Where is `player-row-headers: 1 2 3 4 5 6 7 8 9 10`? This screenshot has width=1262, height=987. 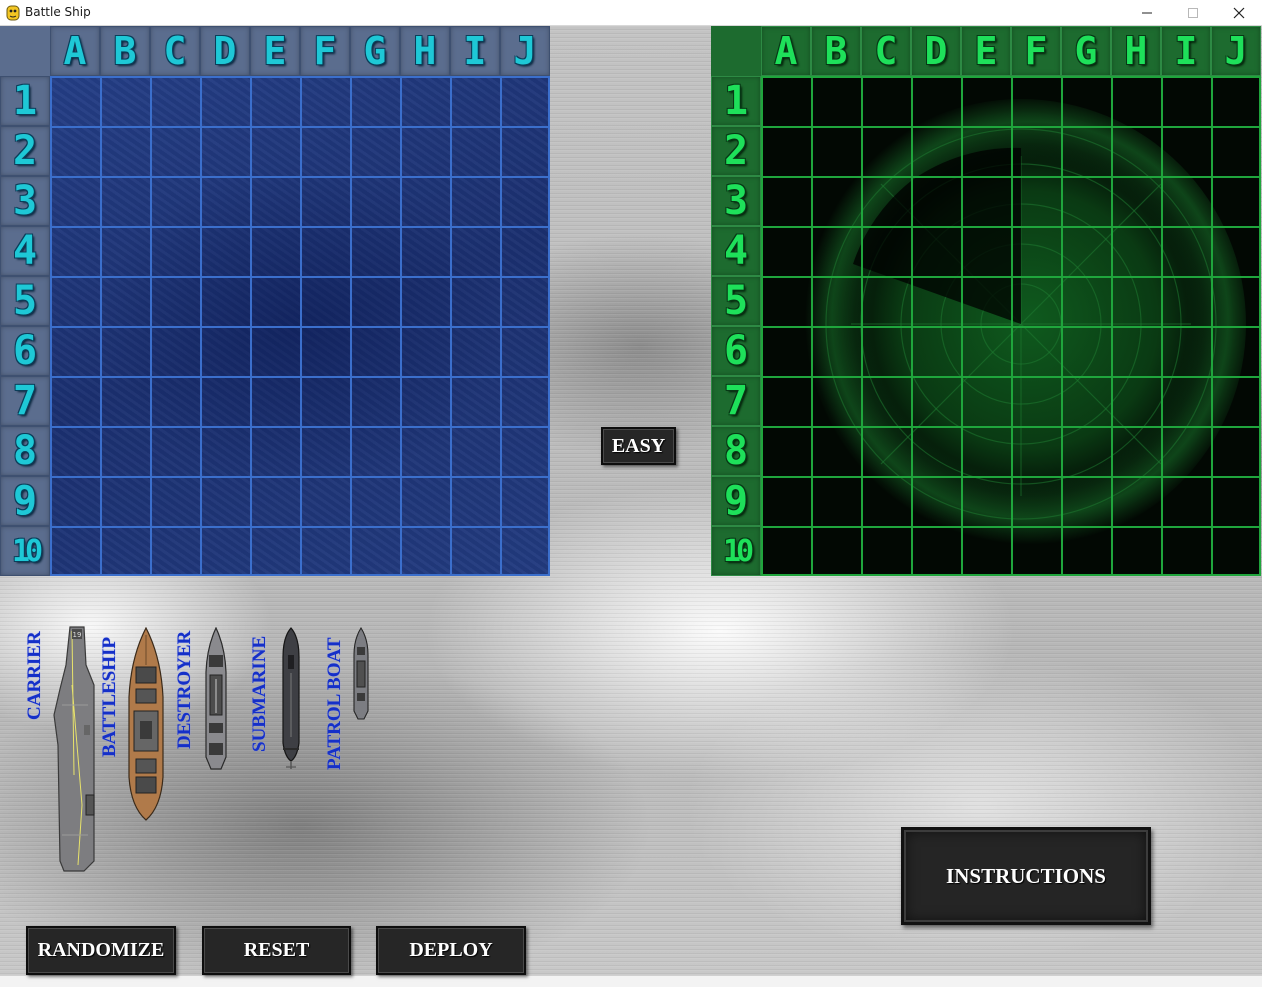
player-row-headers: 1 2 3 4 5 6 7 8 9 10 is located at coordinates (25, 301).